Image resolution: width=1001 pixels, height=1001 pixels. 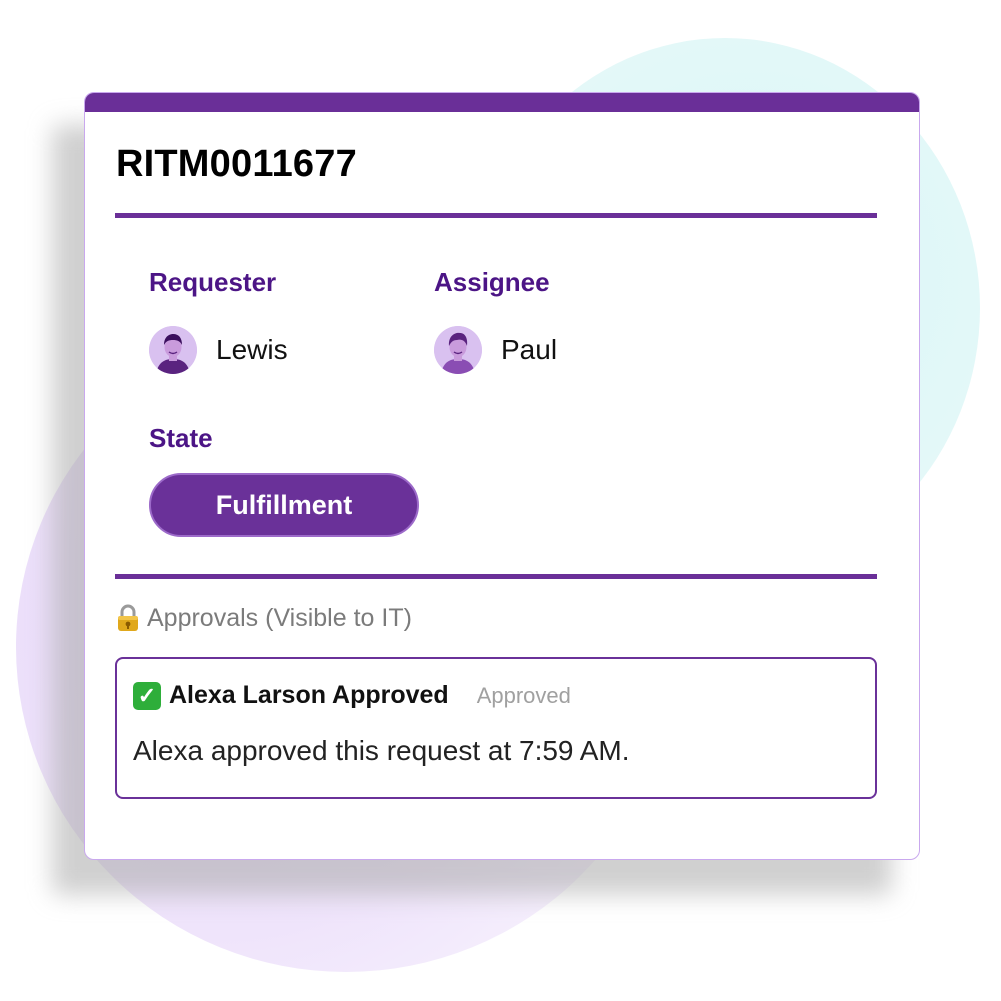 What do you see at coordinates (523, 695) in the screenshot?
I see `approval-status: Approved` at bounding box center [523, 695].